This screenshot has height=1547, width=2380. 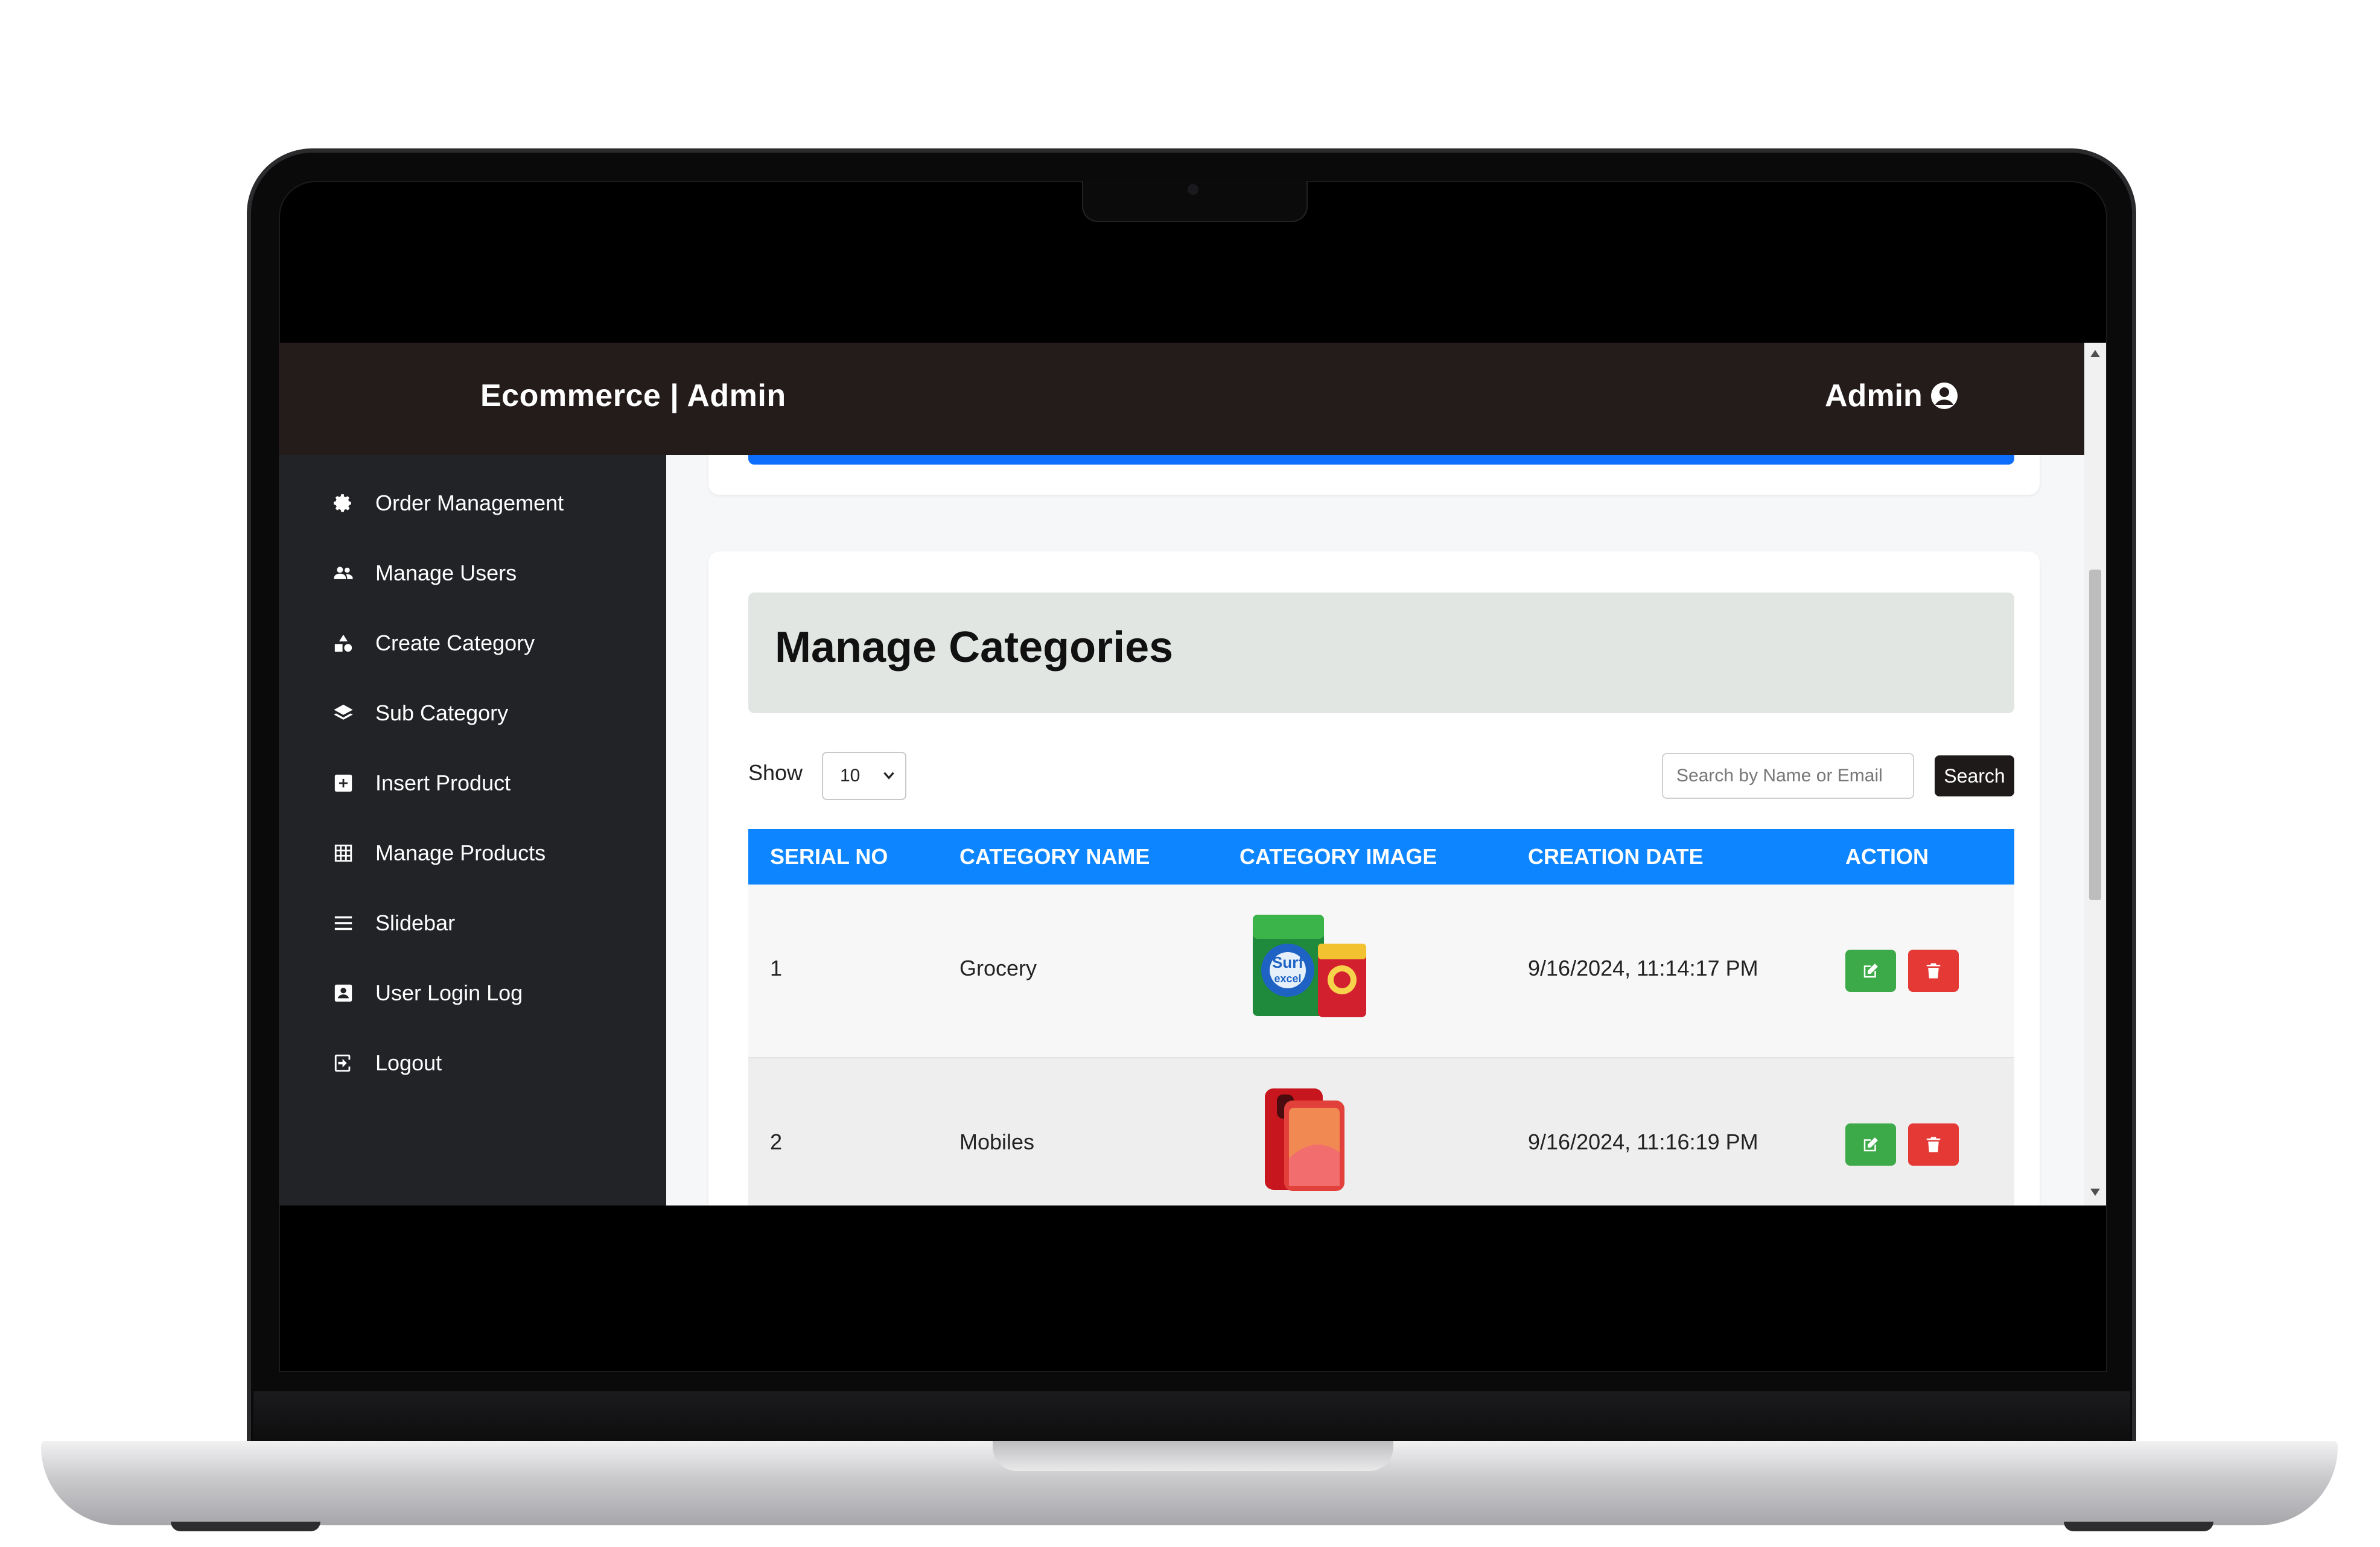 What do you see at coordinates (1616, 857) in the screenshot?
I see `column-header-creation-date: CREATION DATE` at bounding box center [1616, 857].